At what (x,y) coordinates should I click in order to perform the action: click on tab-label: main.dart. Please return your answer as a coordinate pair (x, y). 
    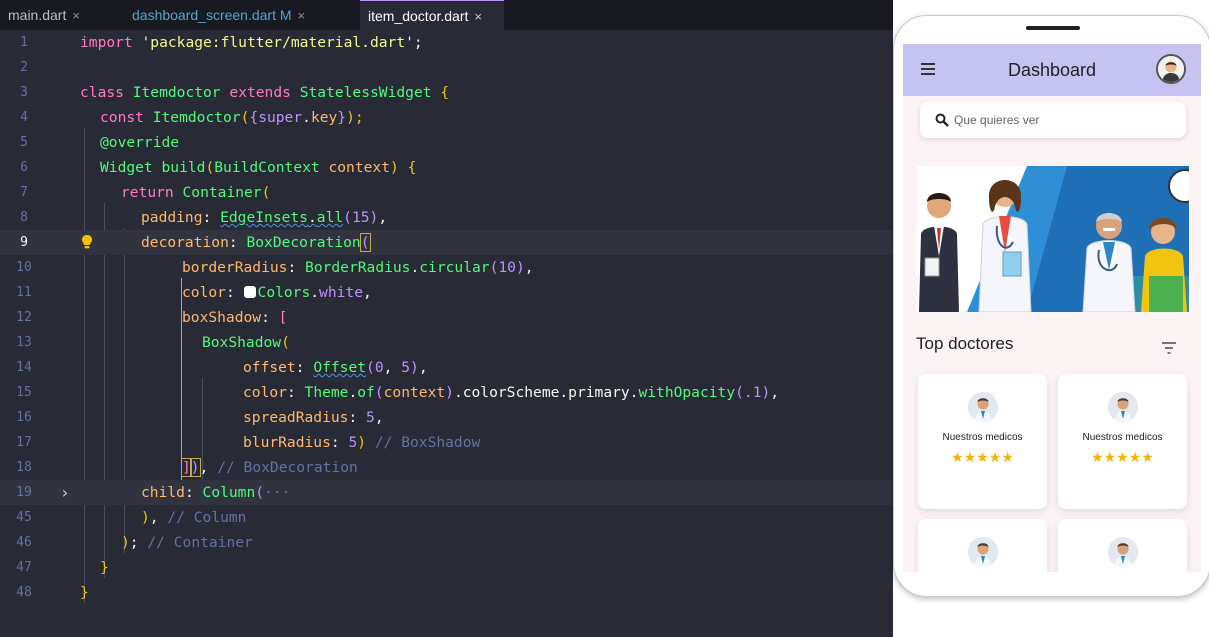
    Looking at the image, I should click on (37, 15).